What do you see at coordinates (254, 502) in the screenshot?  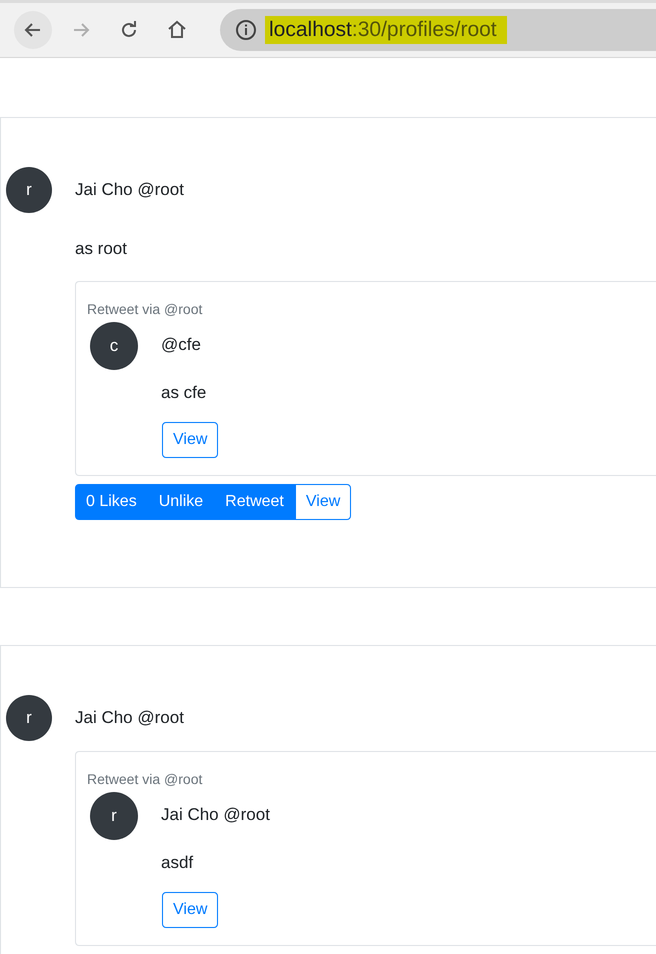 I see `action-button: Retweet` at bounding box center [254, 502].